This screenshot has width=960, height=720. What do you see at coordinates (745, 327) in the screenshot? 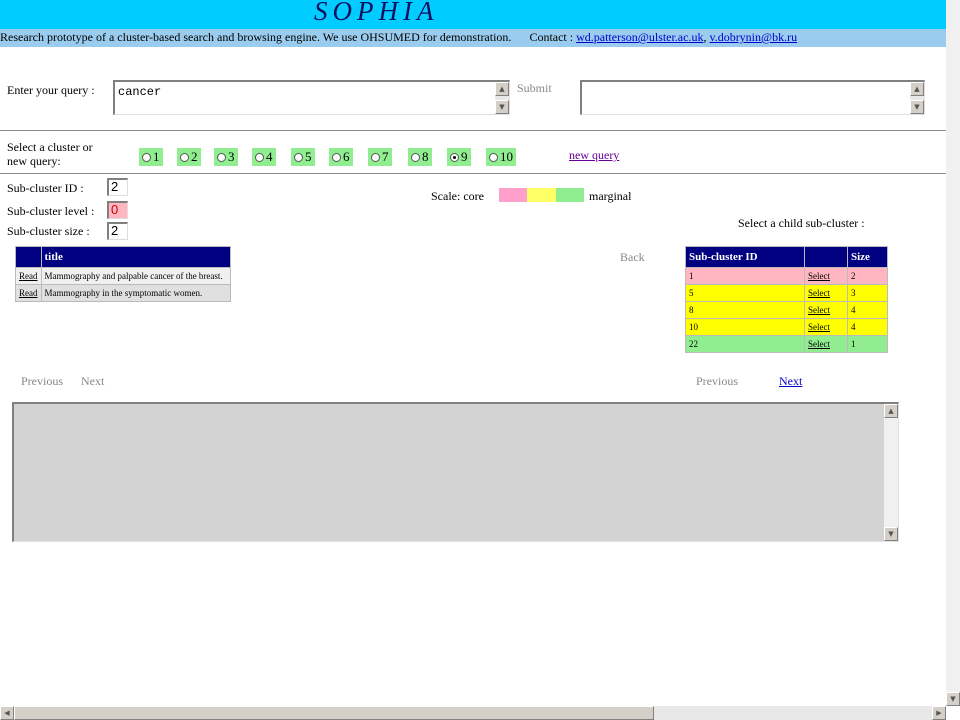
I see `child-id-cell: 10` at bounding box center [745, 327].